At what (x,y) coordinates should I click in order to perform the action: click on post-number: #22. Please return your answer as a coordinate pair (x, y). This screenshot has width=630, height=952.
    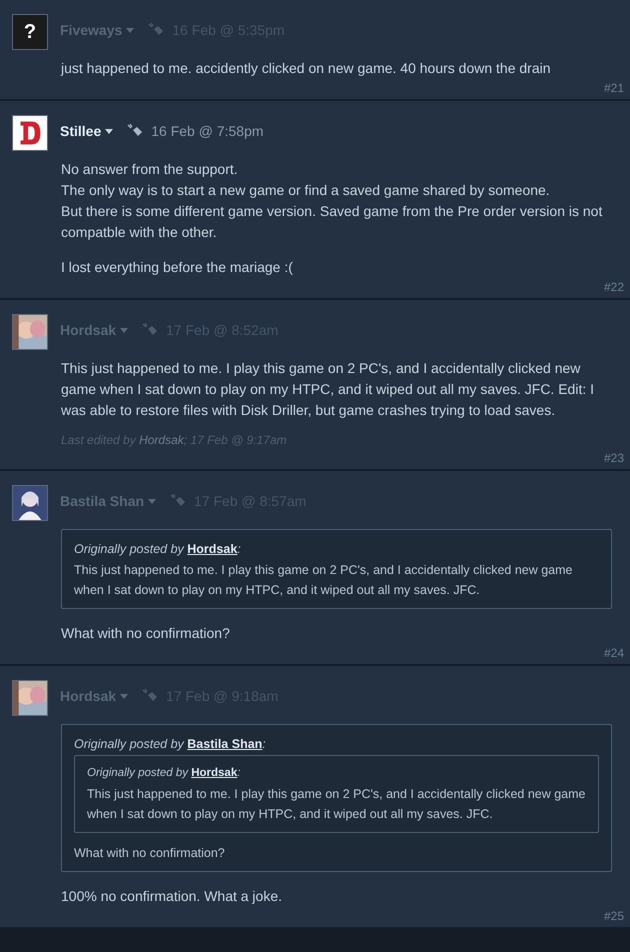
    Looking at the image, I should click on (614, 287).